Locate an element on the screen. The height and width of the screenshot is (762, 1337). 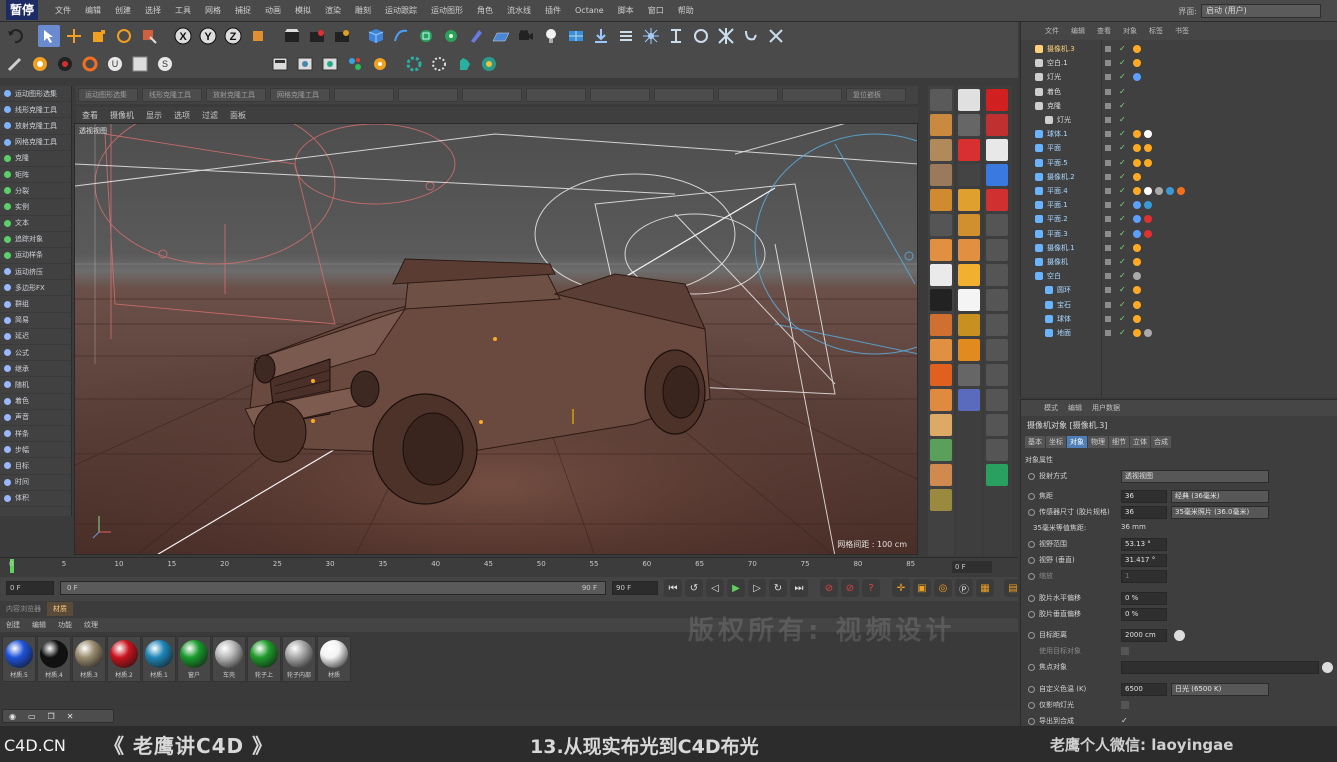
cube-mode-icon is located at coordinates (941, 125).